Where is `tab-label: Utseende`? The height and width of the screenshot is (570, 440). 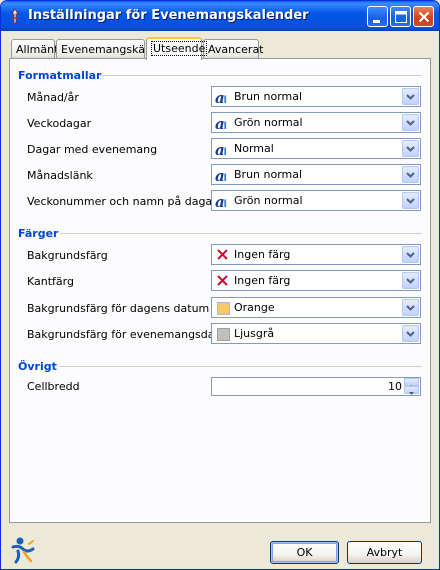 tab-label: Utseende is located at coordinates (179, 48).